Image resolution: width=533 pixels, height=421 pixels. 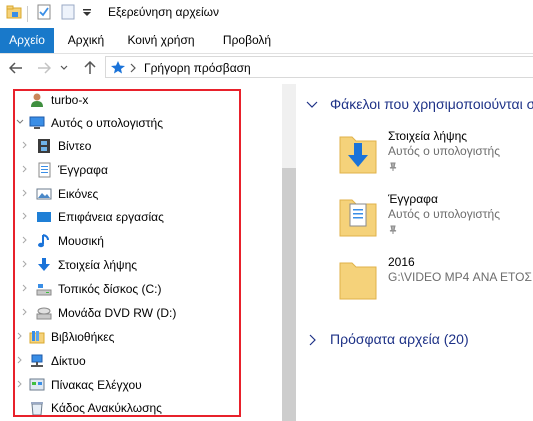 I want to click on frequent-folder-downloads: Στοιχεία λήψης Αυτός ο υπολογιστής, so click(x=435, y=159).